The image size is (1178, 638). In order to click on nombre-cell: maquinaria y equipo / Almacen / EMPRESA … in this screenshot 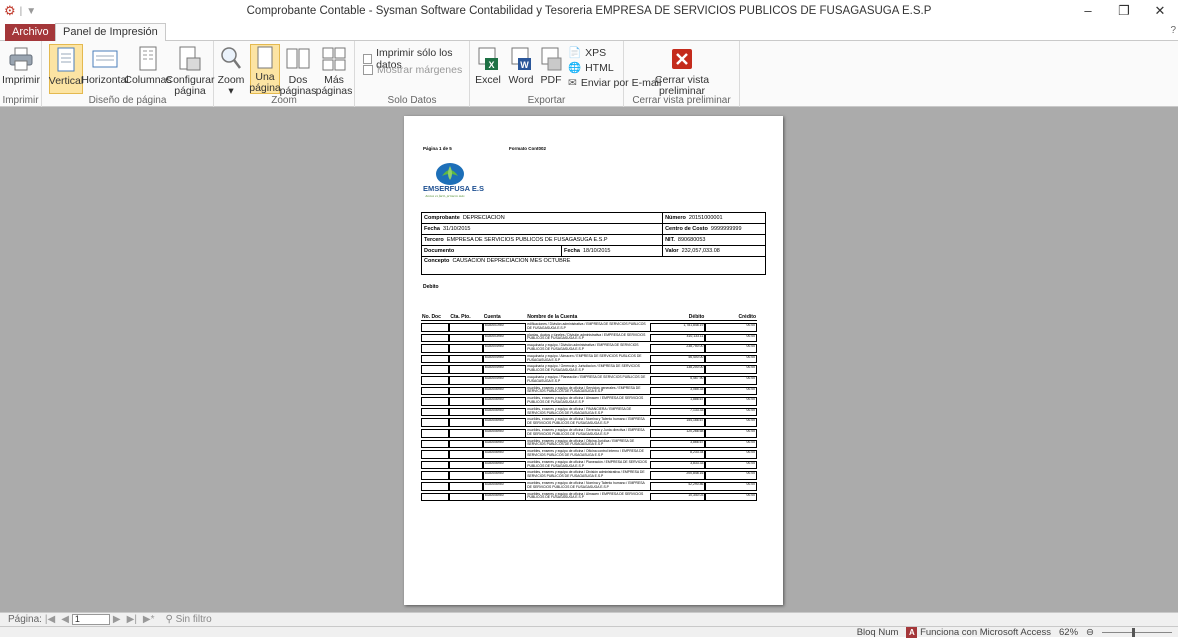, I will do `click(588, 359)`.